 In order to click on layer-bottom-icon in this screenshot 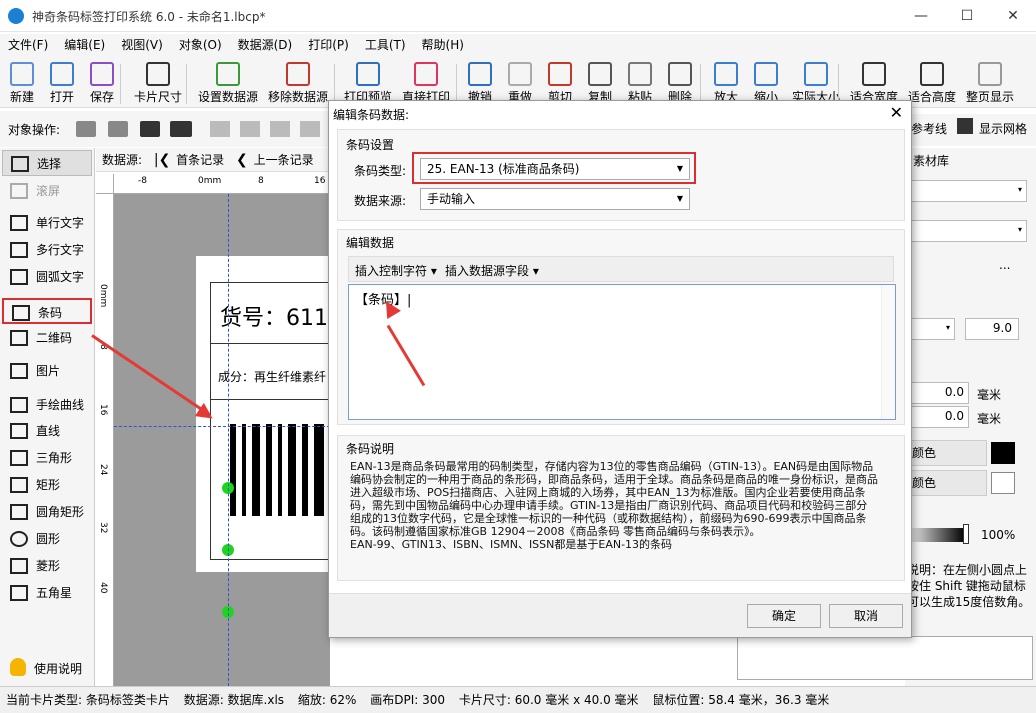, I will do `click(181, 129)`.